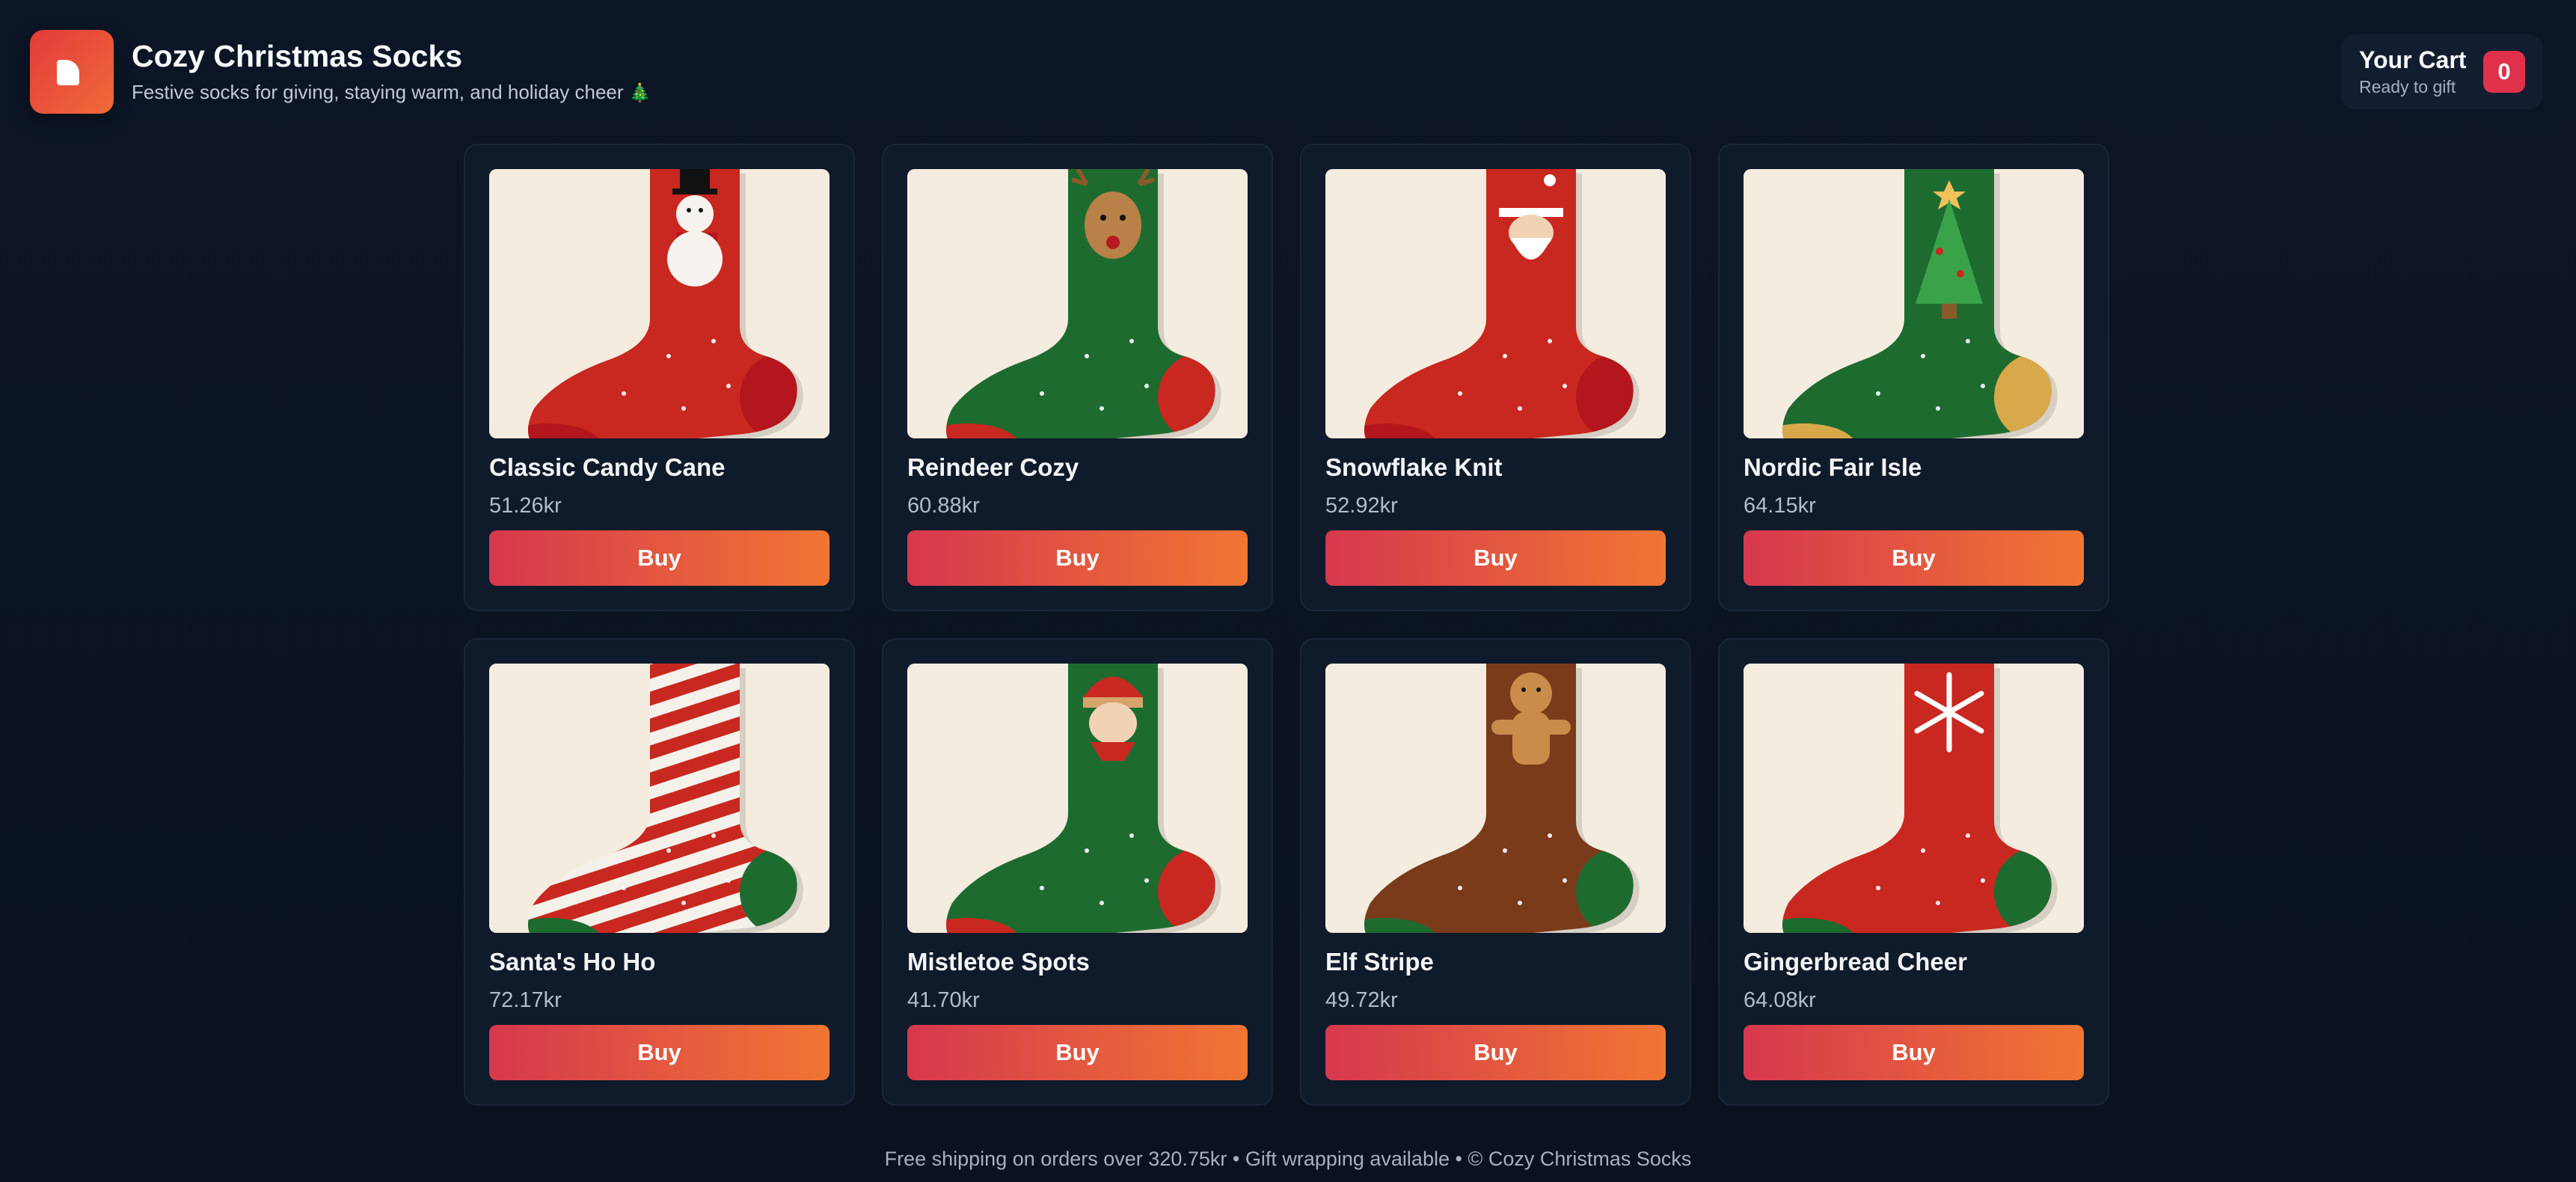 The height and width of the screenshot is (1182, 2576). What do you see at coordinates (1833, 467) in the screenshot?
I see `product-name: Nordic Fair Isle` at bounding box center [1833, 467].